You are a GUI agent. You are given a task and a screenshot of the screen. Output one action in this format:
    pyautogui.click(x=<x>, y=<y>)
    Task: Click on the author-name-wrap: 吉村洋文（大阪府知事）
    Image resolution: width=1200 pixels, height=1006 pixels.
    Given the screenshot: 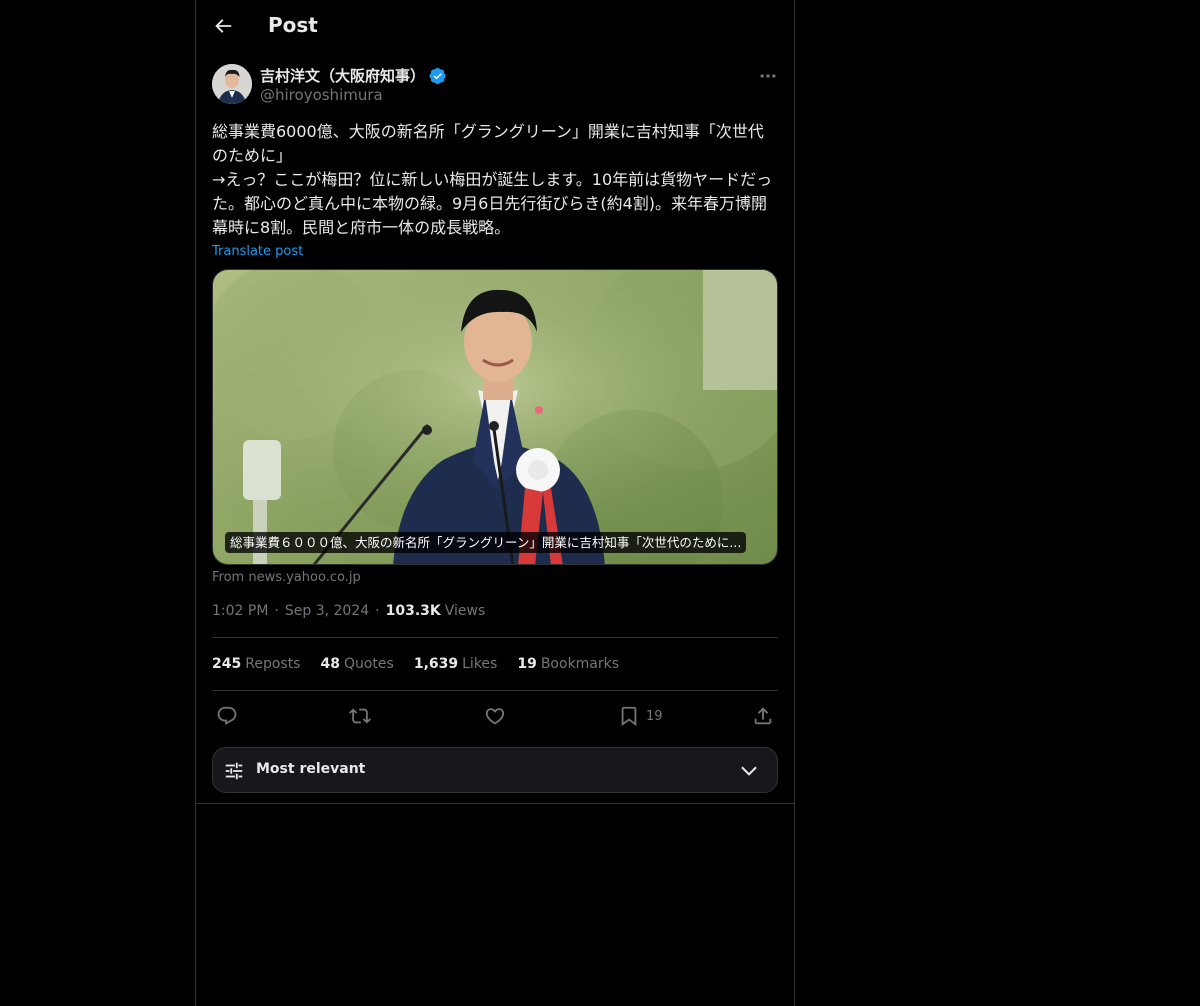 What is the action you would take?
    pyautogui.click(x=353, y=75)
    